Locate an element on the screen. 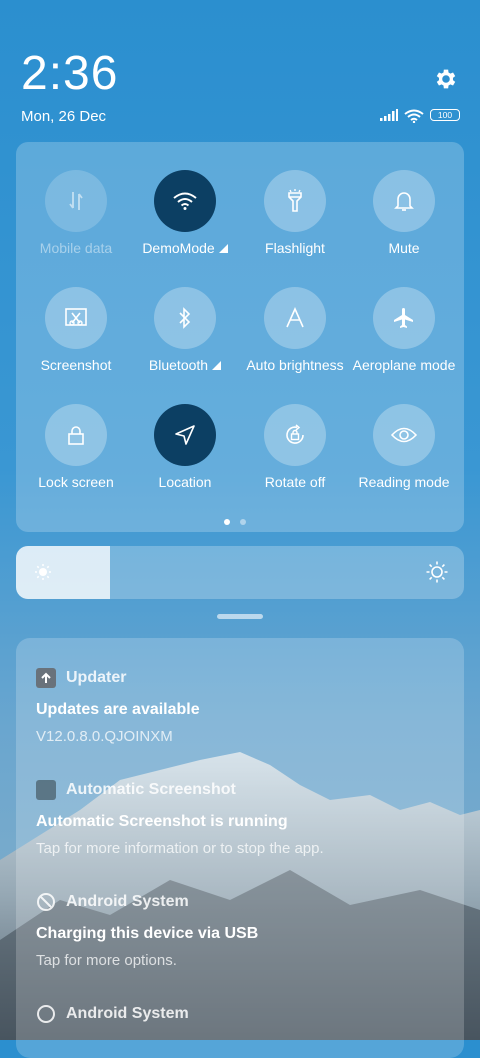 The image size is (480, 1058). tile-label: Auto brightness is located at coordinates (295, 365).